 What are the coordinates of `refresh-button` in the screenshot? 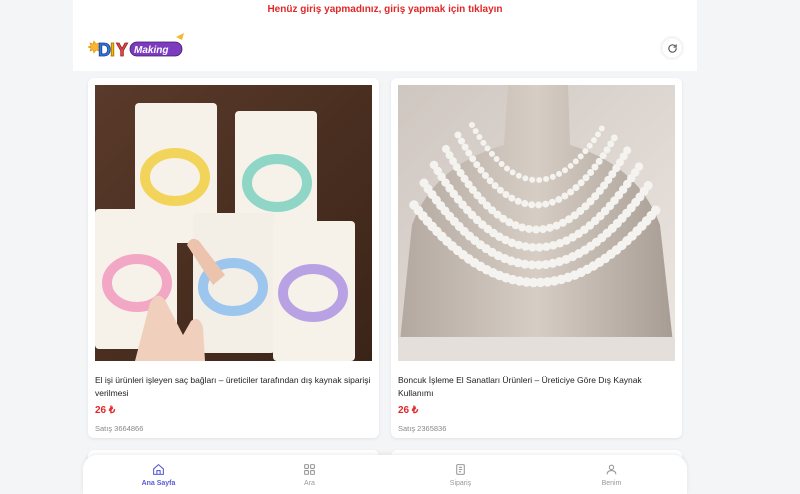 It's located at (672, 48).